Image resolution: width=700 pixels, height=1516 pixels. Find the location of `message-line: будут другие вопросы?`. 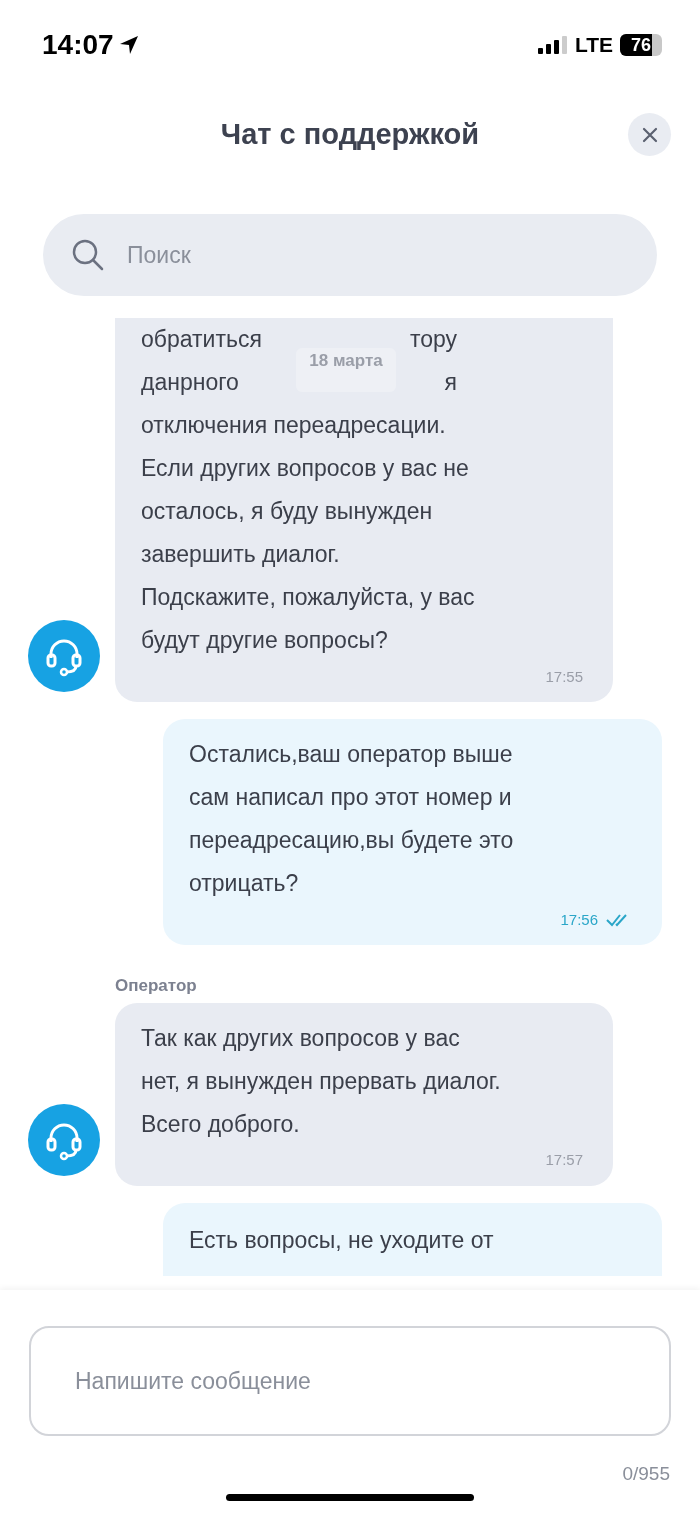

message-line: будут другие вопросы? is located at coordinates (265, 641).